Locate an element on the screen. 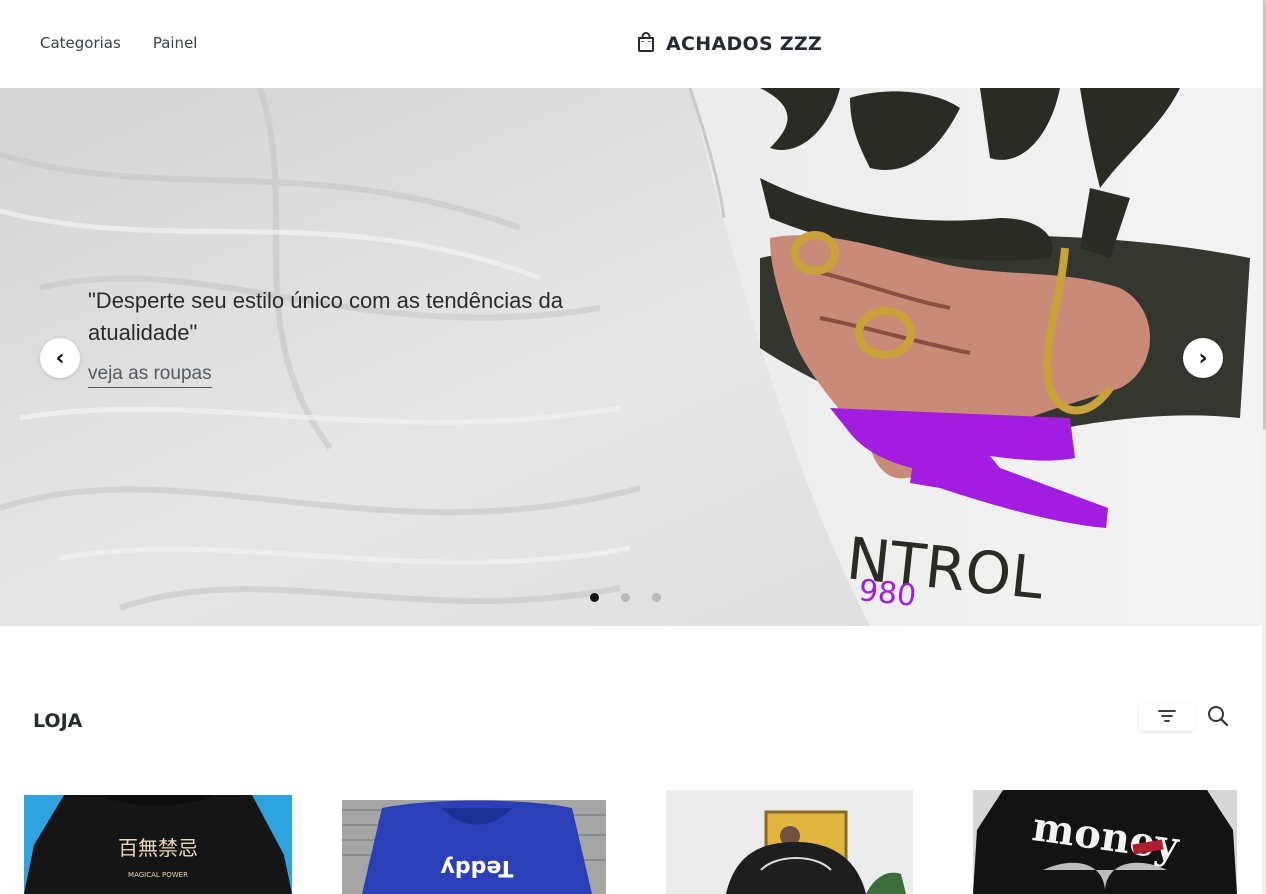 The width and height of the screenshot is (1266, 894). nav-categorias: Categorias is located at coordinates (80, 43).